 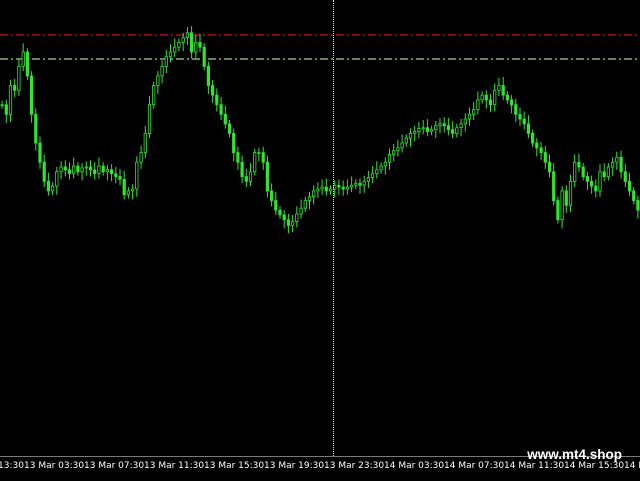 I want to click on watermark-text: www.mt4.shop, so click(x=574, y=454).